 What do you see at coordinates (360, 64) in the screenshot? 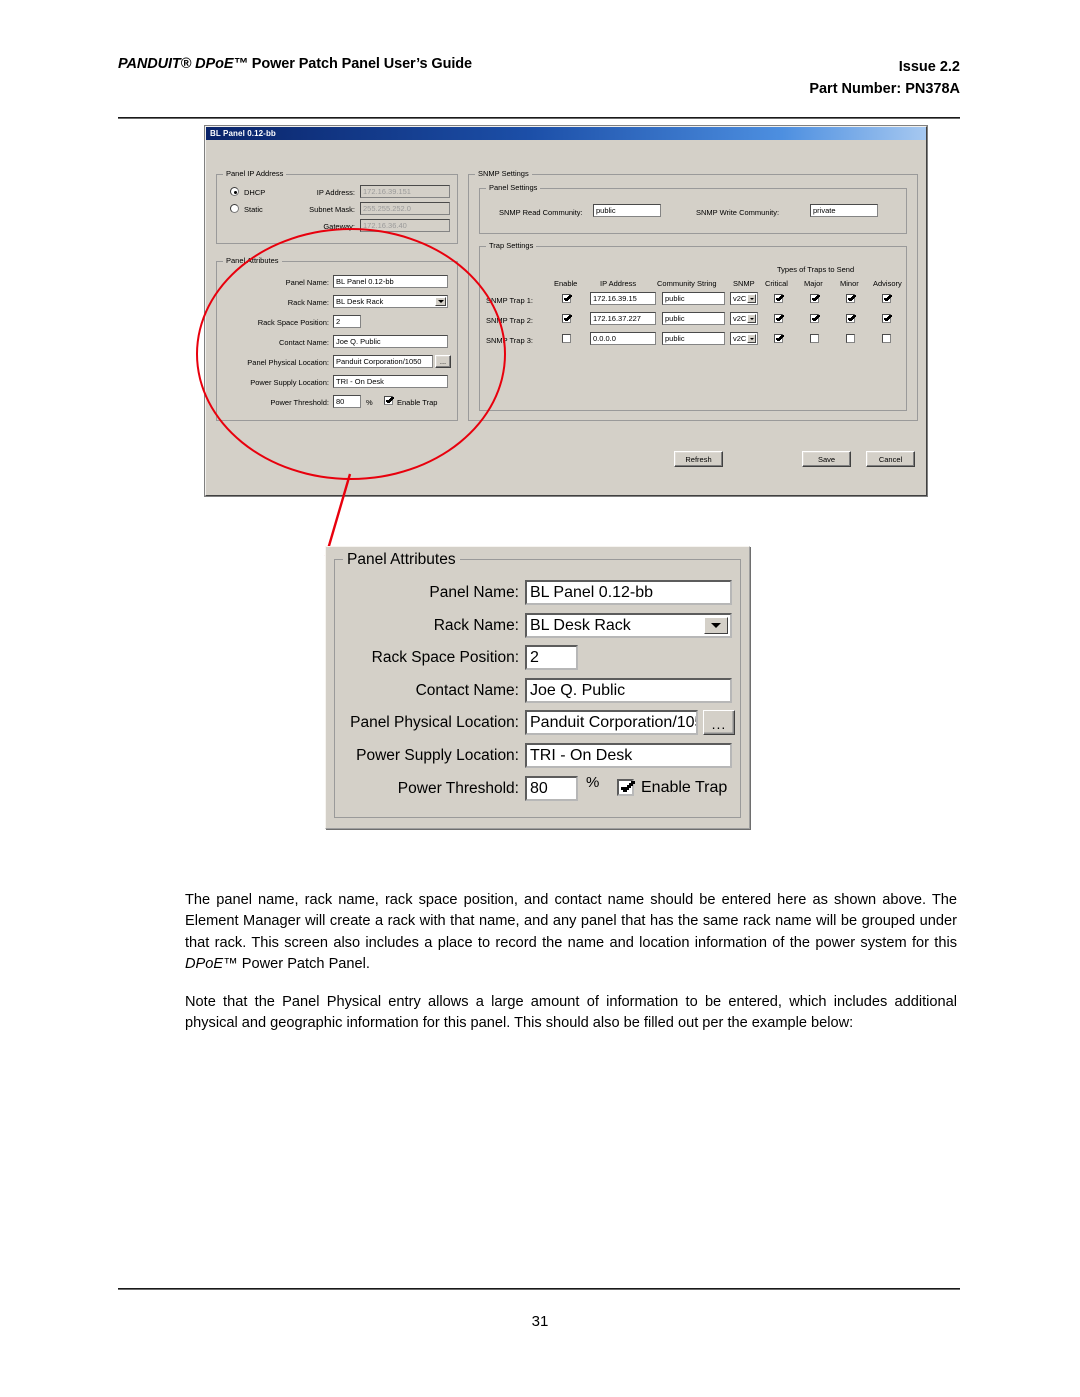
I see `header-title-rest: Power Patch Panel User’s Guide` at bounding box center [360, 64].